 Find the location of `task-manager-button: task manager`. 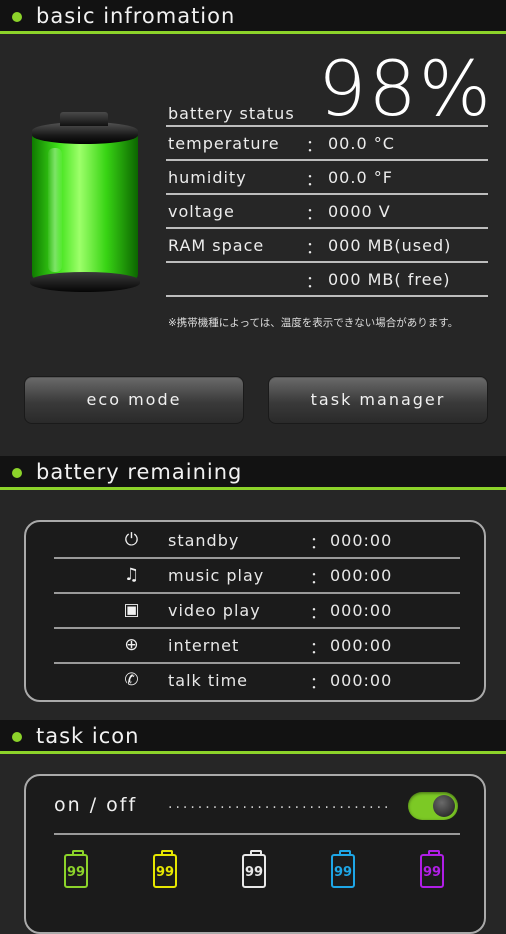

task-manager-button: task manager is located at coordinates (378, 400).